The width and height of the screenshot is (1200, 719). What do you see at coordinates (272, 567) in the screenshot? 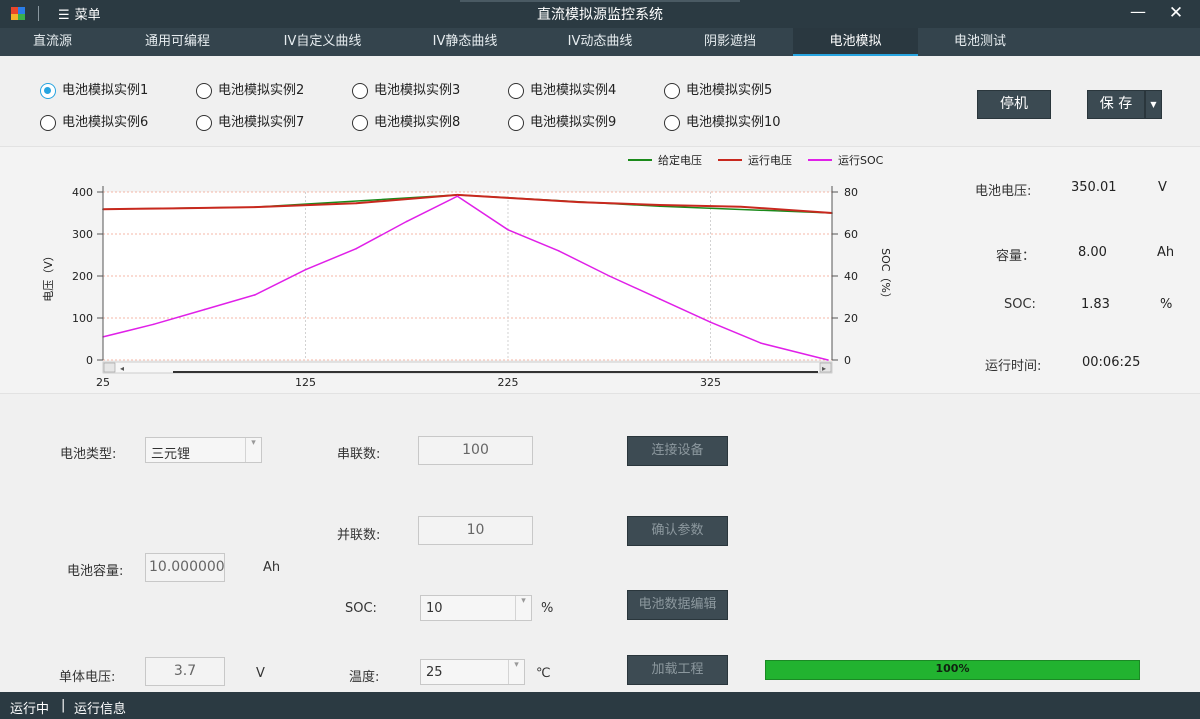
I see `capacity-unit: Ah` at bounding box center [272, 567].